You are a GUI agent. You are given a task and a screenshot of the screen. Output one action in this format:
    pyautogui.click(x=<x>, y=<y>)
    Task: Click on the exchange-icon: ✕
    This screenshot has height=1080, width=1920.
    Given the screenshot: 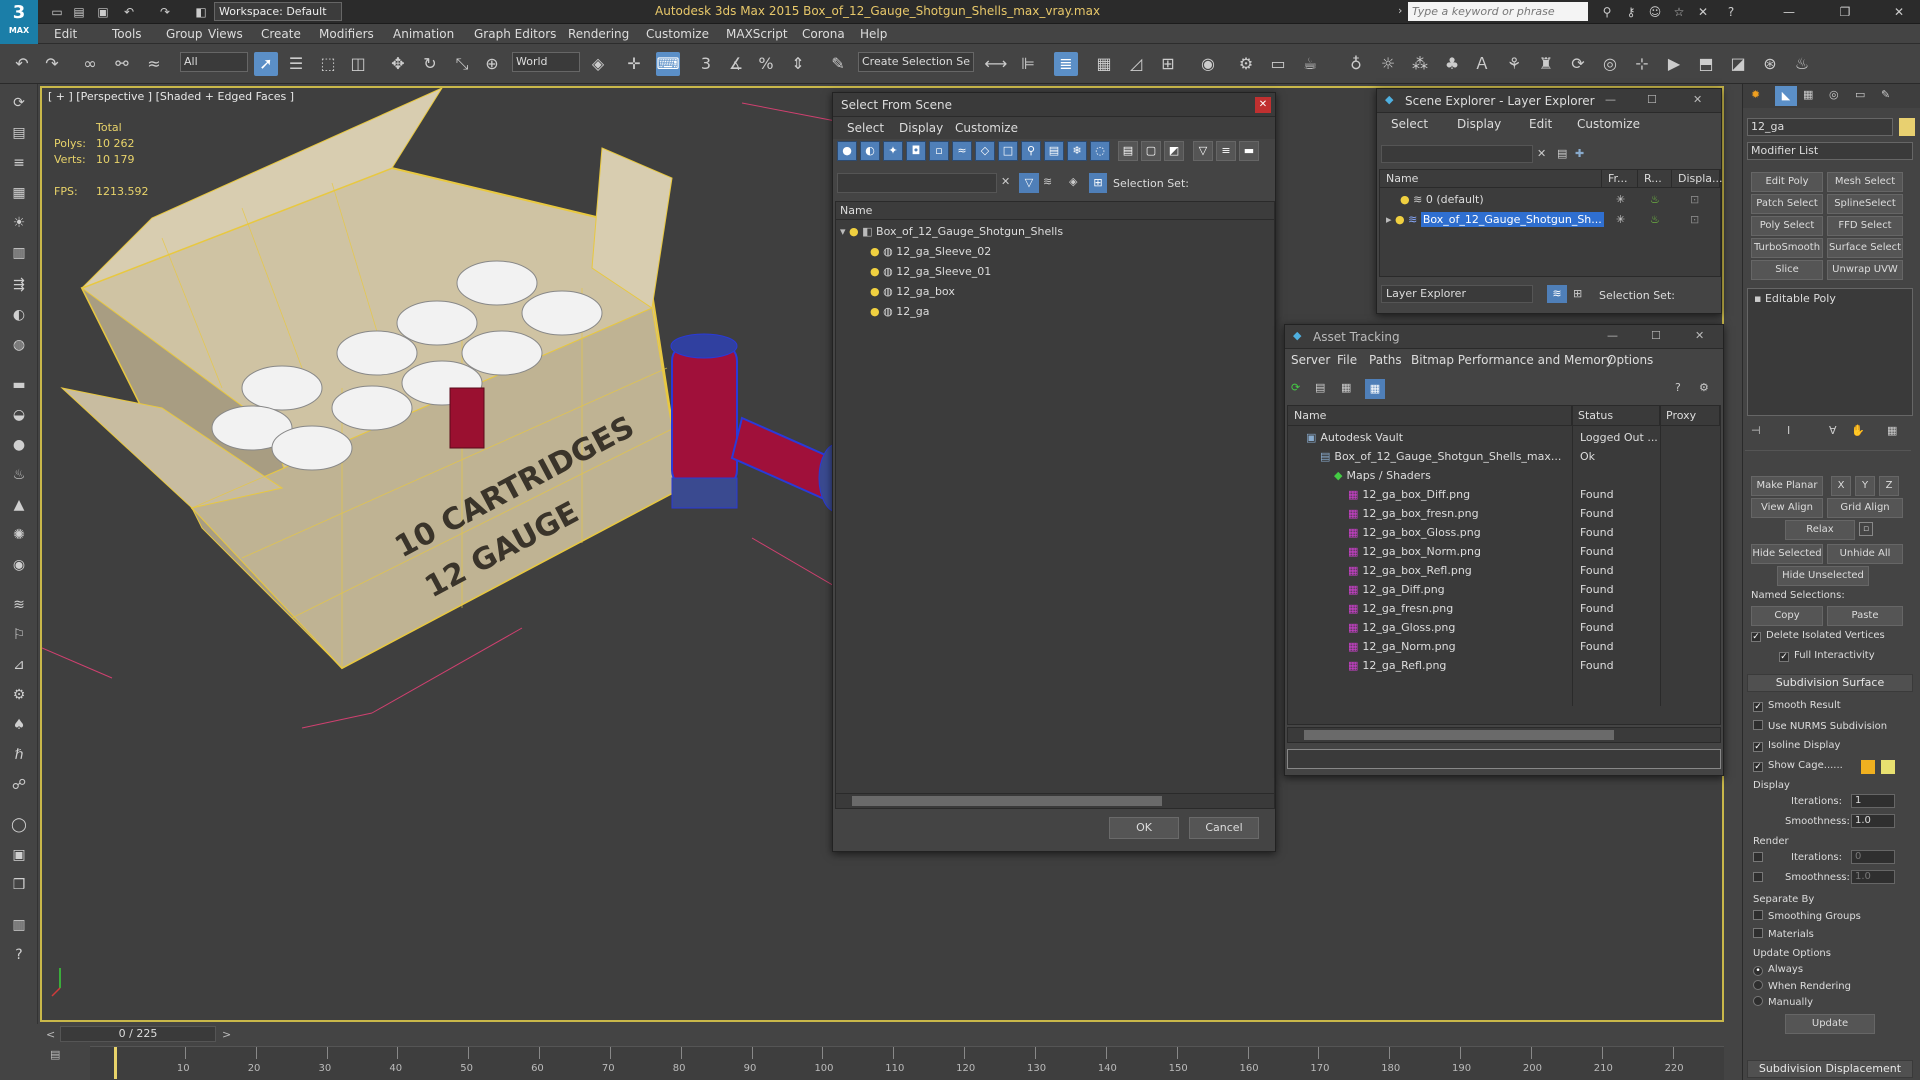 What is the action you would take?
    pyautogui.click(x=1703, y=12)
    